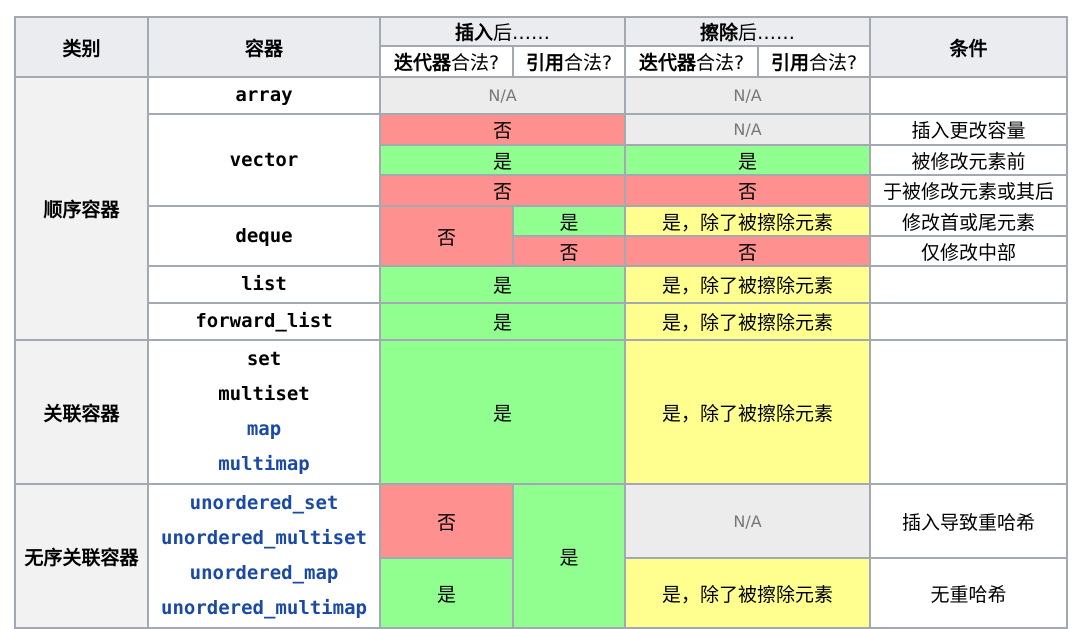 This screenshot has width=1089, height=629. What do you see at coordinates (968, 321) in the screenshot?
I see `forward-list-condition` at bounding box center [968, 321].